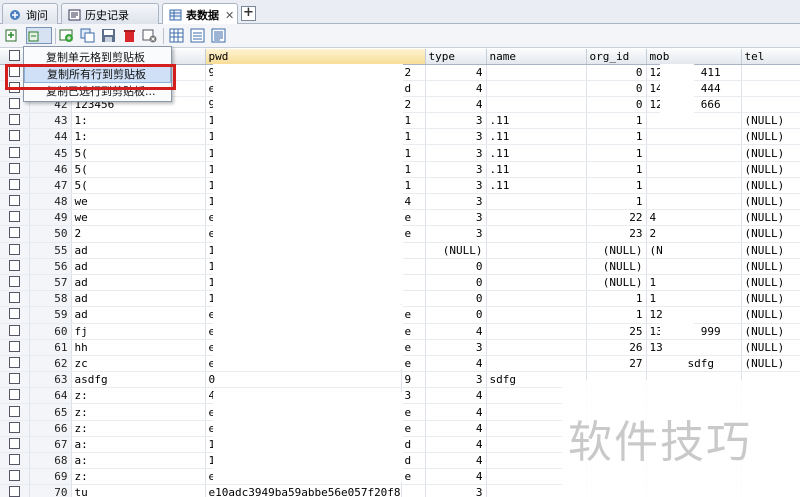 The width and height of the screenshot is (800, 497). I want to click on row-id-cell: 62, so click(50, 364).